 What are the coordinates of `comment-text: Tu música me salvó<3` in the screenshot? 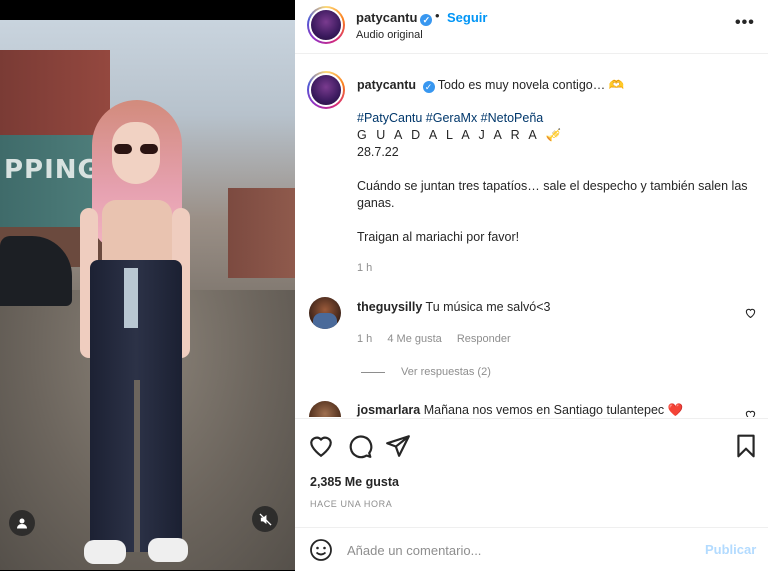 It's located at (488, 307).